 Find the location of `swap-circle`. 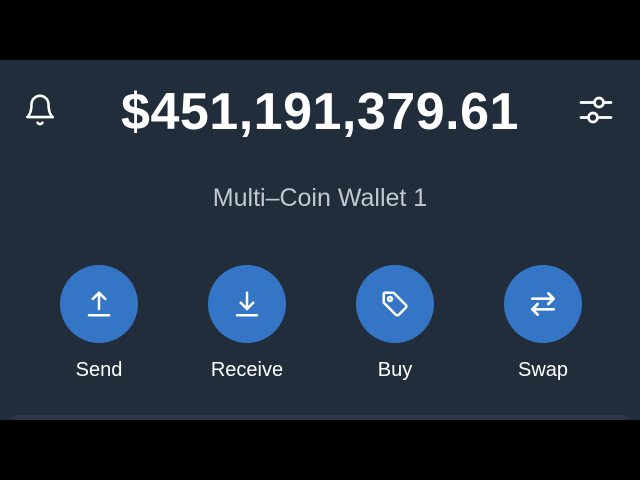

swap-circle is located at coordinates (543, 304).